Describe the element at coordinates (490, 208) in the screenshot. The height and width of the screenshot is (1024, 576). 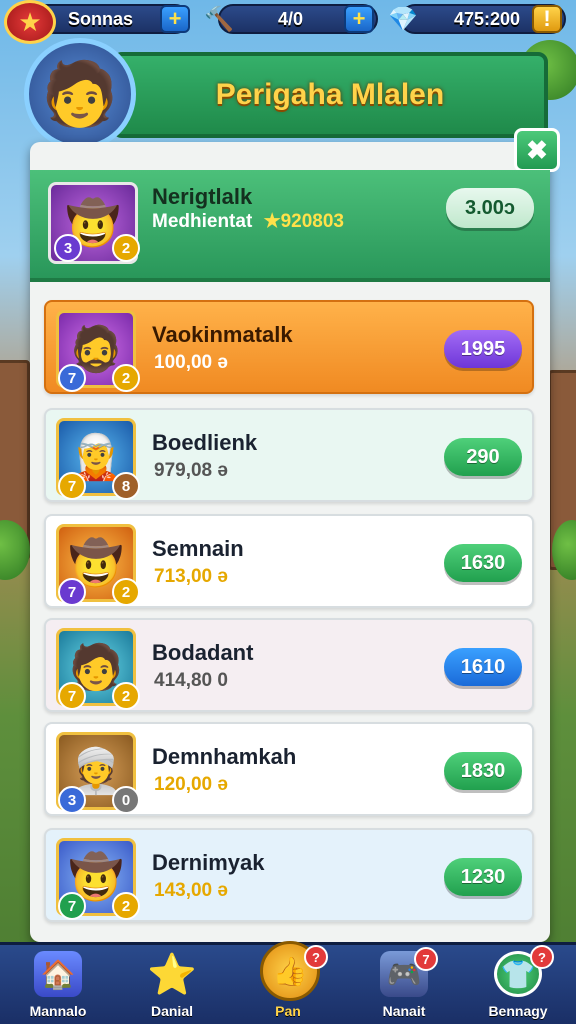
I see `my-points-pill: 3.00ɔ` at that location.